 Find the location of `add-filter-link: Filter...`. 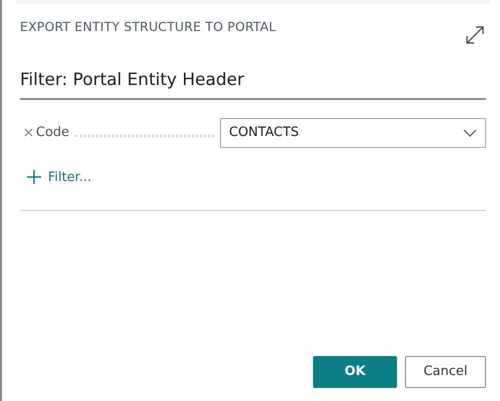

add-filter-link: Filter... is located at coordinates (59, 177).